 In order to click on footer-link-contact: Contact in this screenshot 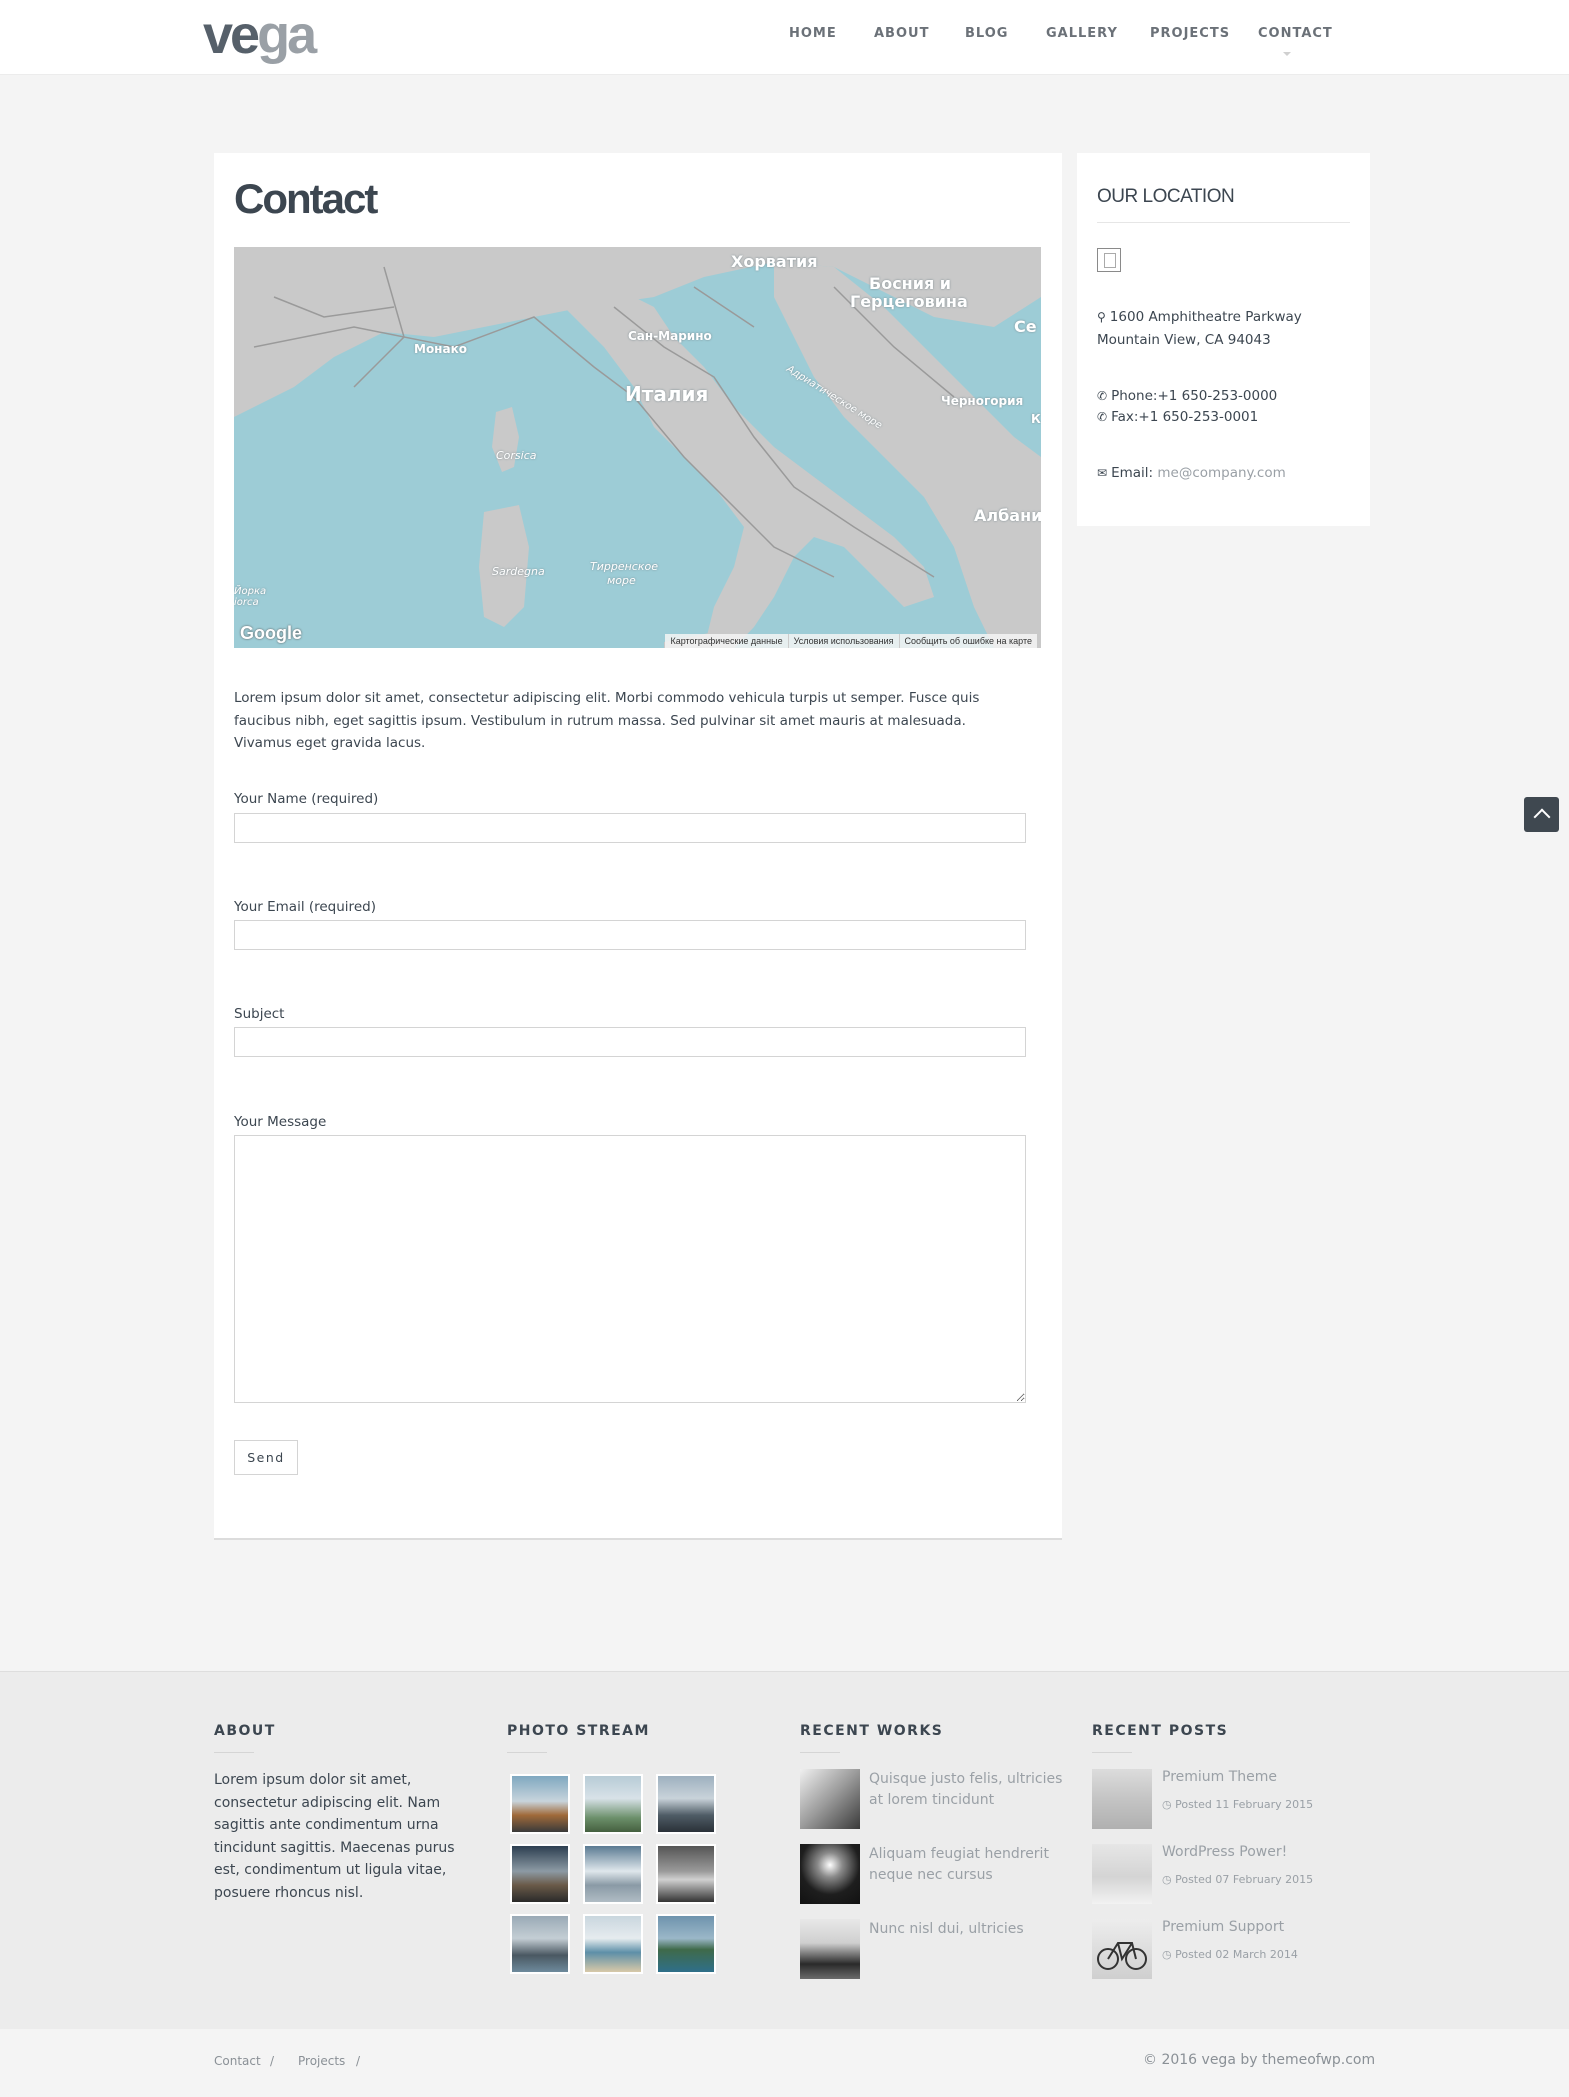, I will do `click(237, 2061)`.